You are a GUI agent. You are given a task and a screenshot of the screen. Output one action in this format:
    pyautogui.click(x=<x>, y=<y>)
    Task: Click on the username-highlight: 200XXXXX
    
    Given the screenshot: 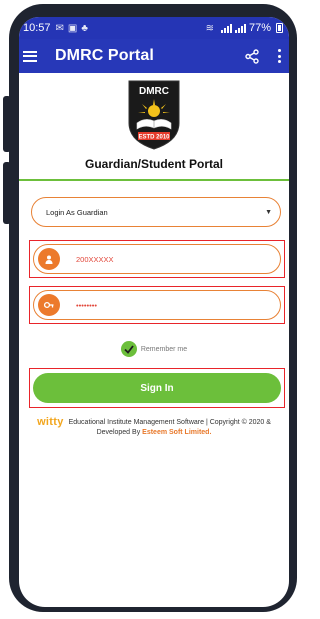 What is the action you would take?
    pyautogui.click(x=157, y=259)
    